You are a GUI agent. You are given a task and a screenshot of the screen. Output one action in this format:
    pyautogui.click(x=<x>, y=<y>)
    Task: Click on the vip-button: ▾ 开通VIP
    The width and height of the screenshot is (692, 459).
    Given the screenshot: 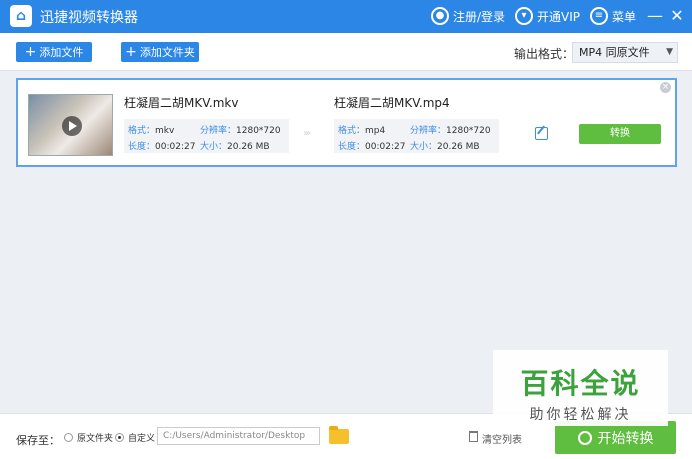 What is the action you would take?
    pyautogui.click(x=547, y=16)
    